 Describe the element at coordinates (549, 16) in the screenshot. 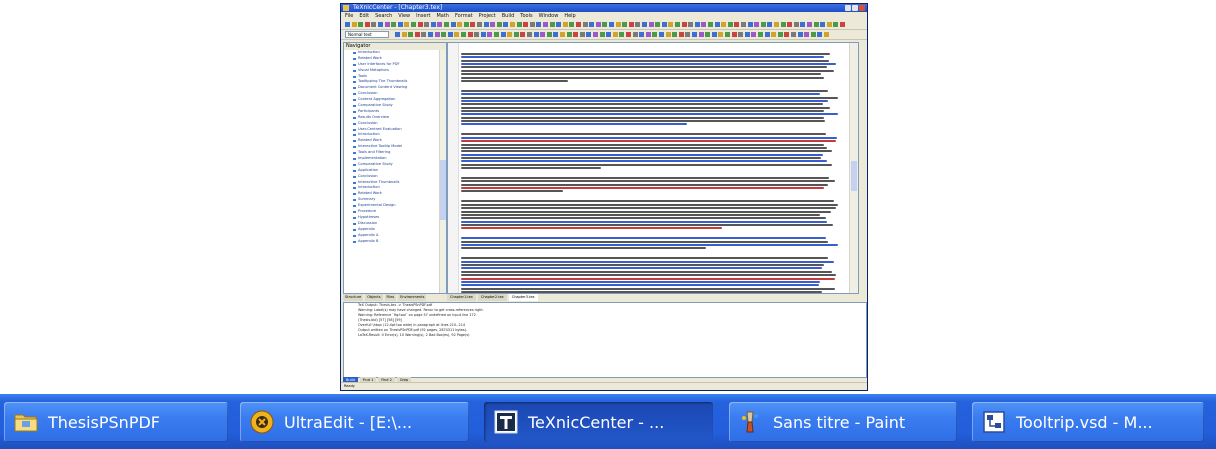

I see `menu-window: Window` at that location.